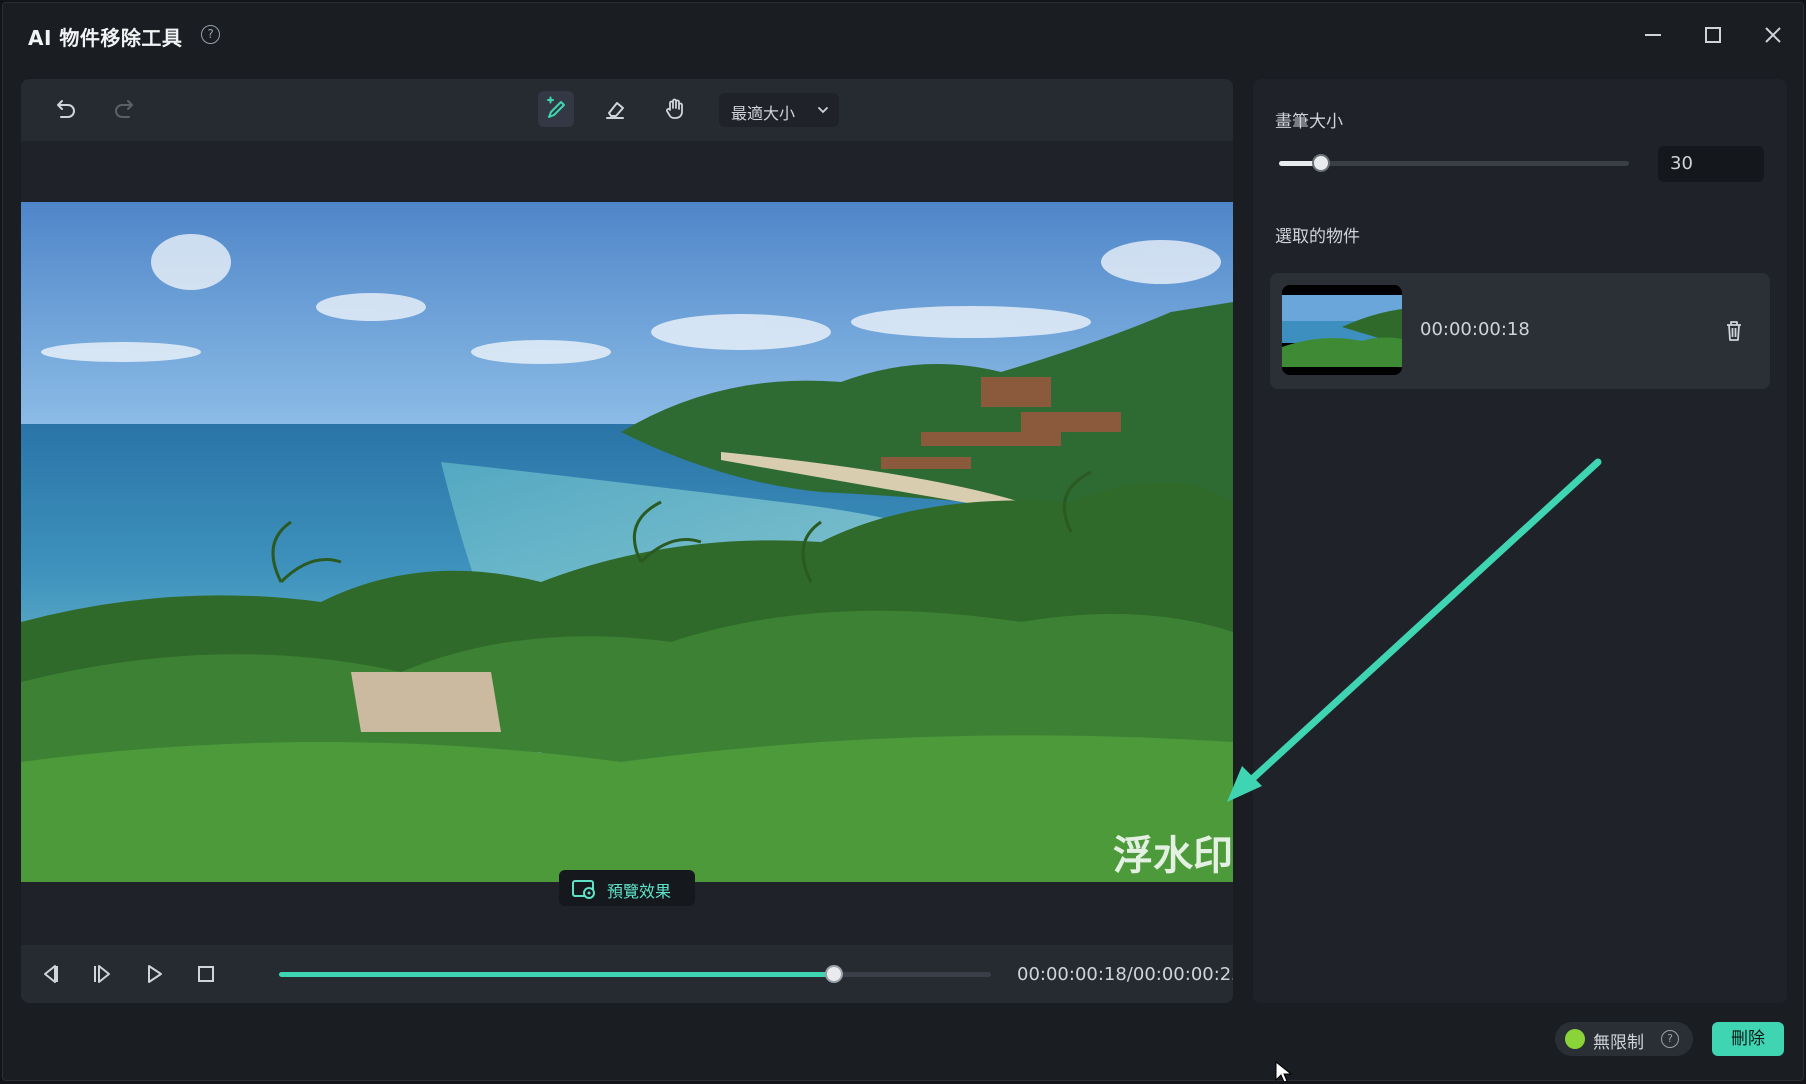 This screenshot has height=1084, width=1806. I want to click on stop-icon, so click(206, 974).